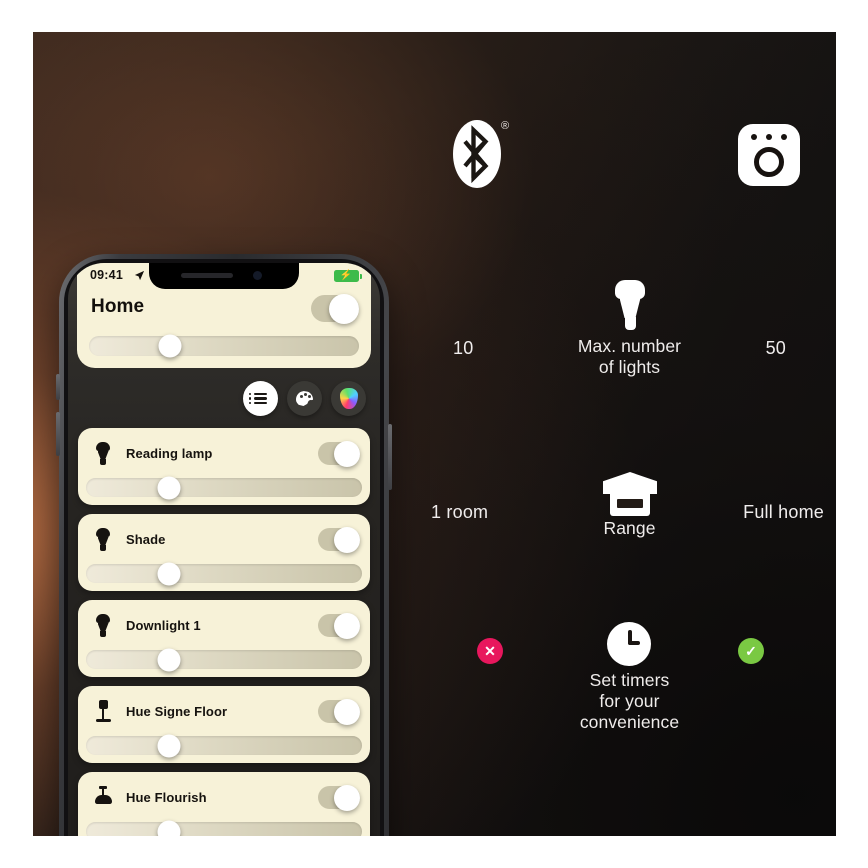 The image size is (868, 868). What do you see at coordinates (103, 712) in the screenshot?
I see `floor-lamp-icon` at bounding box center [103, 712].